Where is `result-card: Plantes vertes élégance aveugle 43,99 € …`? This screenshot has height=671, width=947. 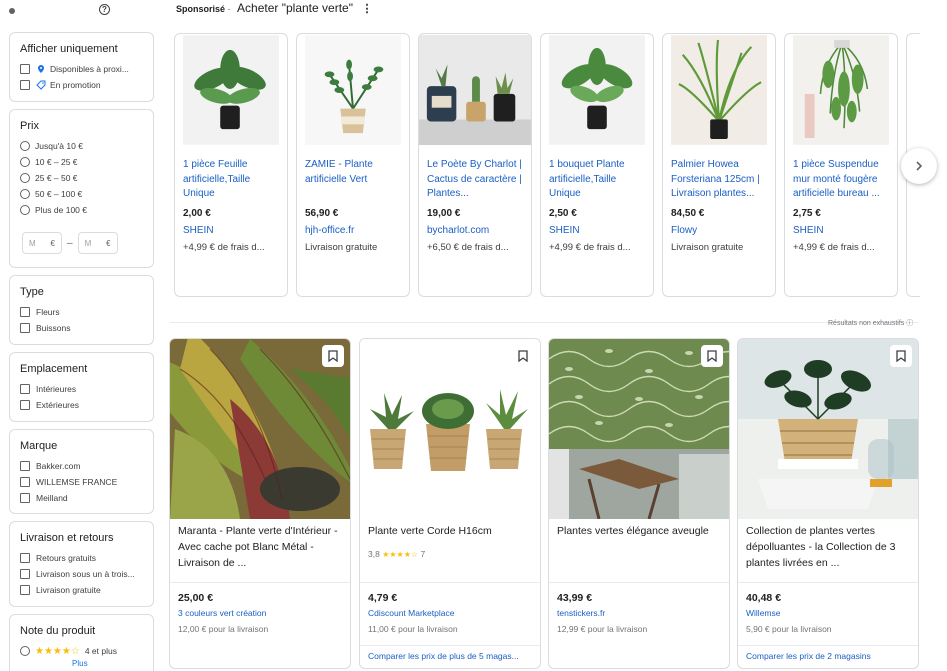
result-card: Plantes vertes élégance aveugle 43,99 € … is located at coordinates (639, 503).